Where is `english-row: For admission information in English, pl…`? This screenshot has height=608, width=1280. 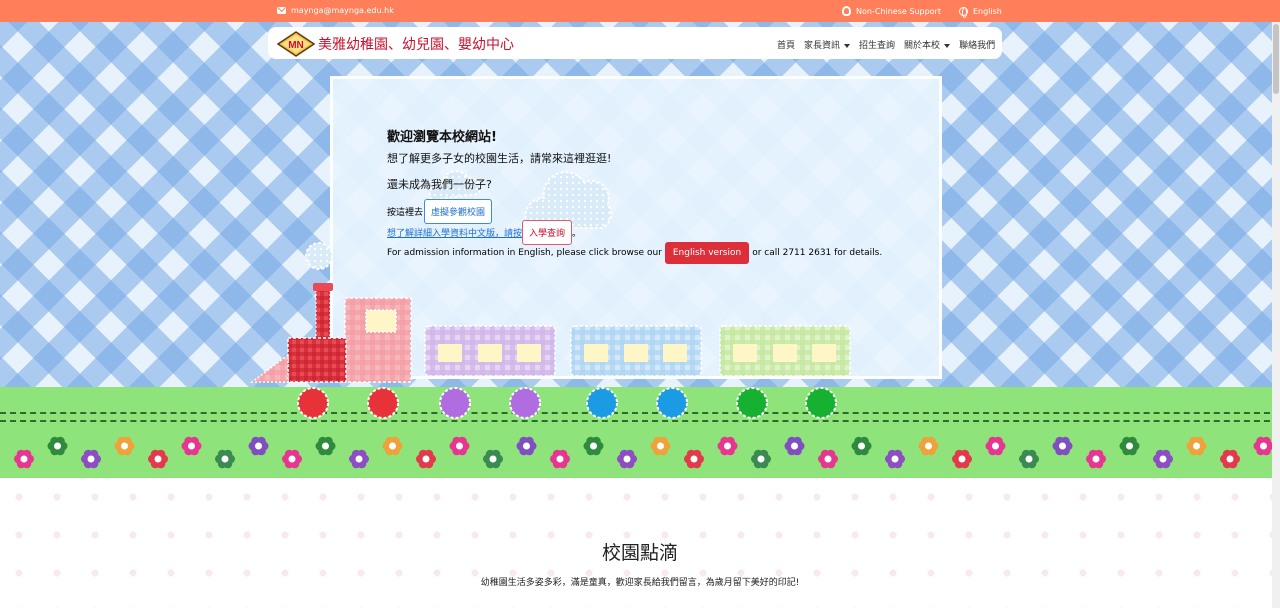
english-row: For admission information in English, pl… is located at coordinates (634, 253).